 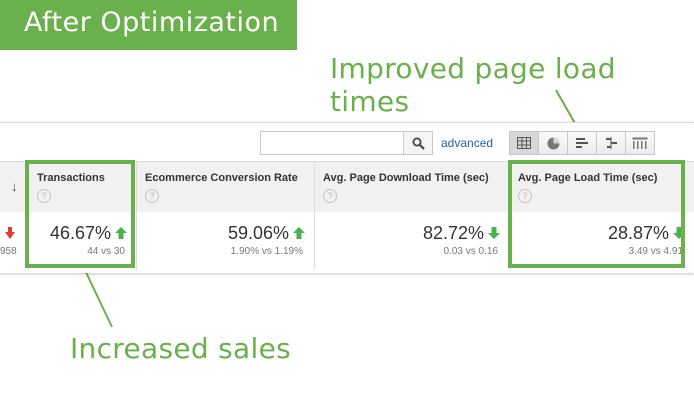 I want to click on pie-view-icon, so click(x=553, y=143).